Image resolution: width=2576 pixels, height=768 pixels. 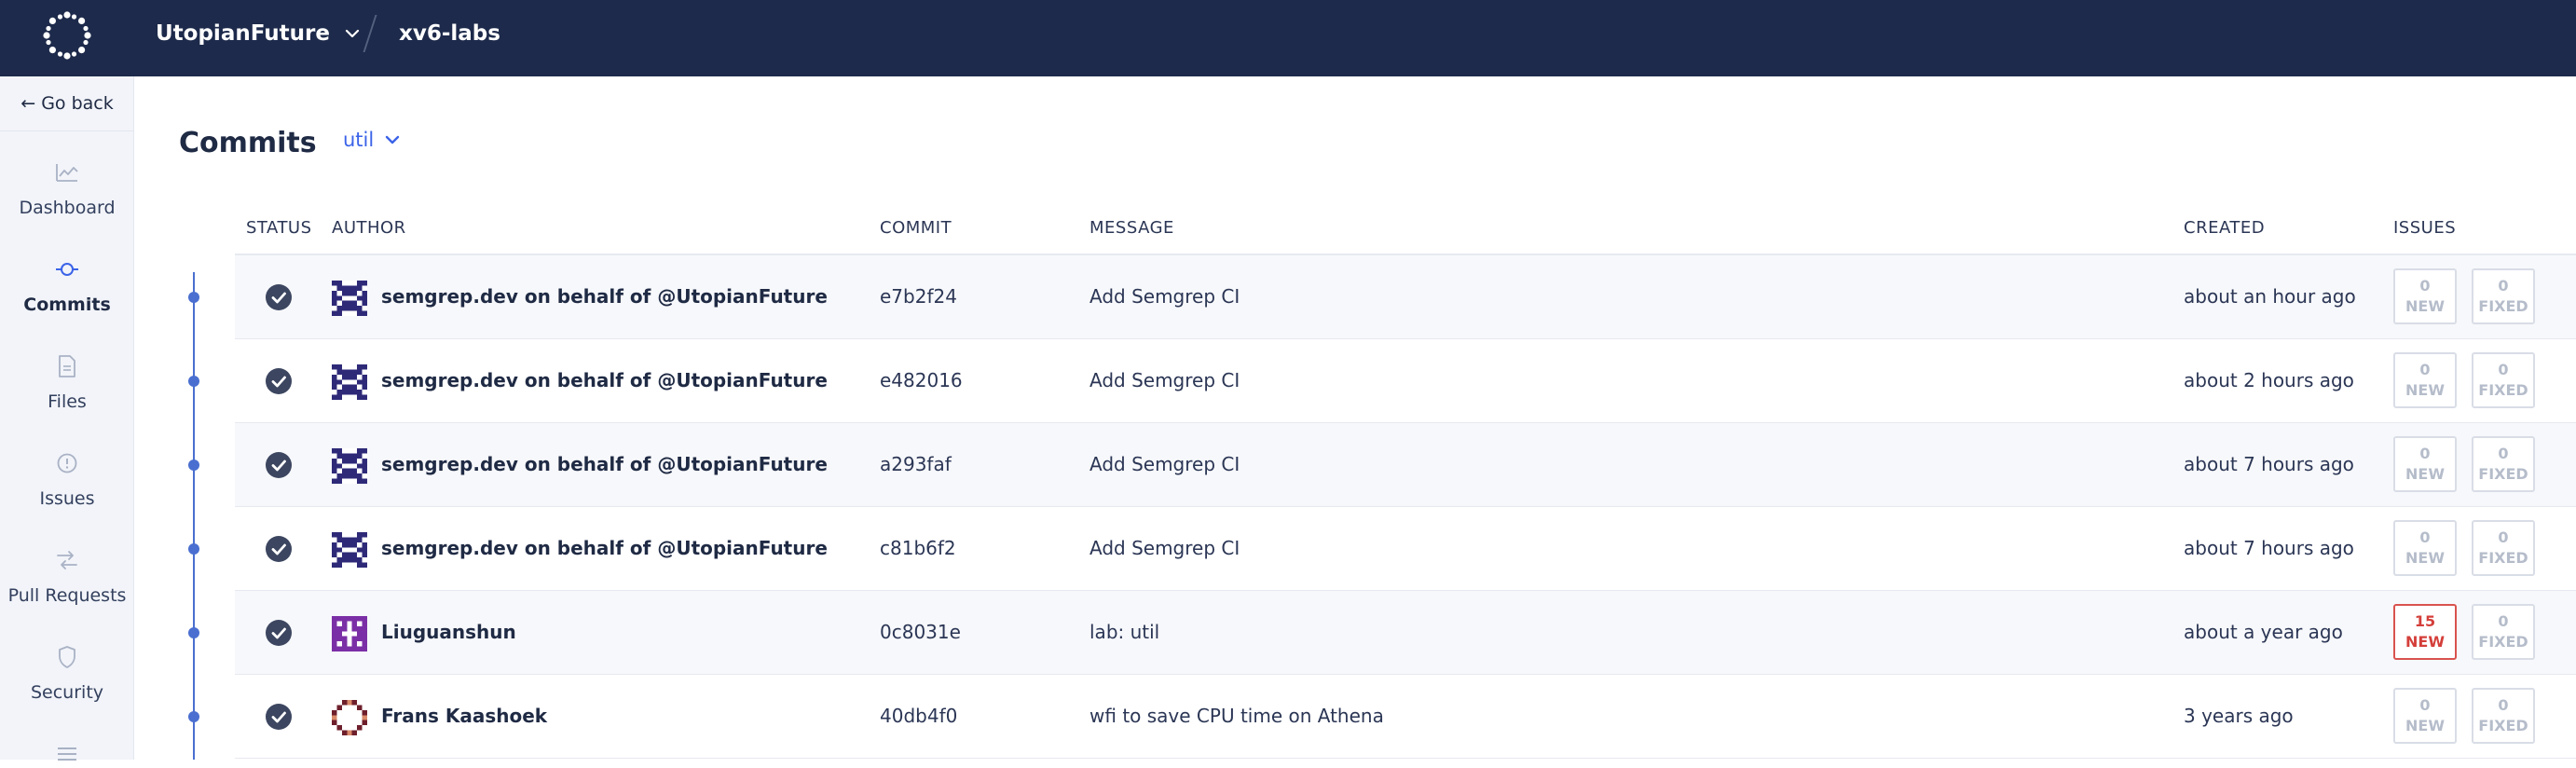 What do you see at coordinates (918, 548) in the screenshot?
I see `commit-sha: c81b6f2` at bounding box center [918, 548].